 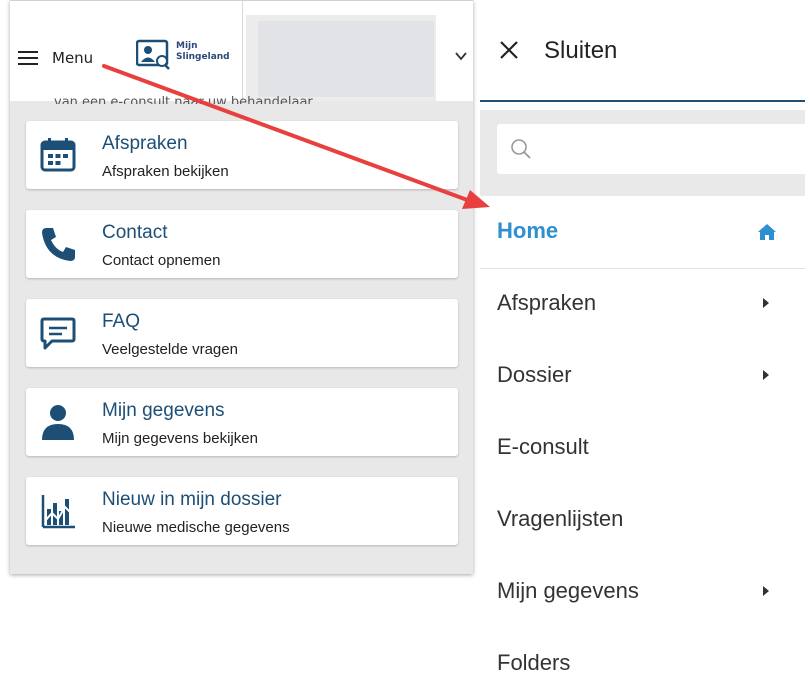 I want to click on account-selector, so click(x=341, y=58).